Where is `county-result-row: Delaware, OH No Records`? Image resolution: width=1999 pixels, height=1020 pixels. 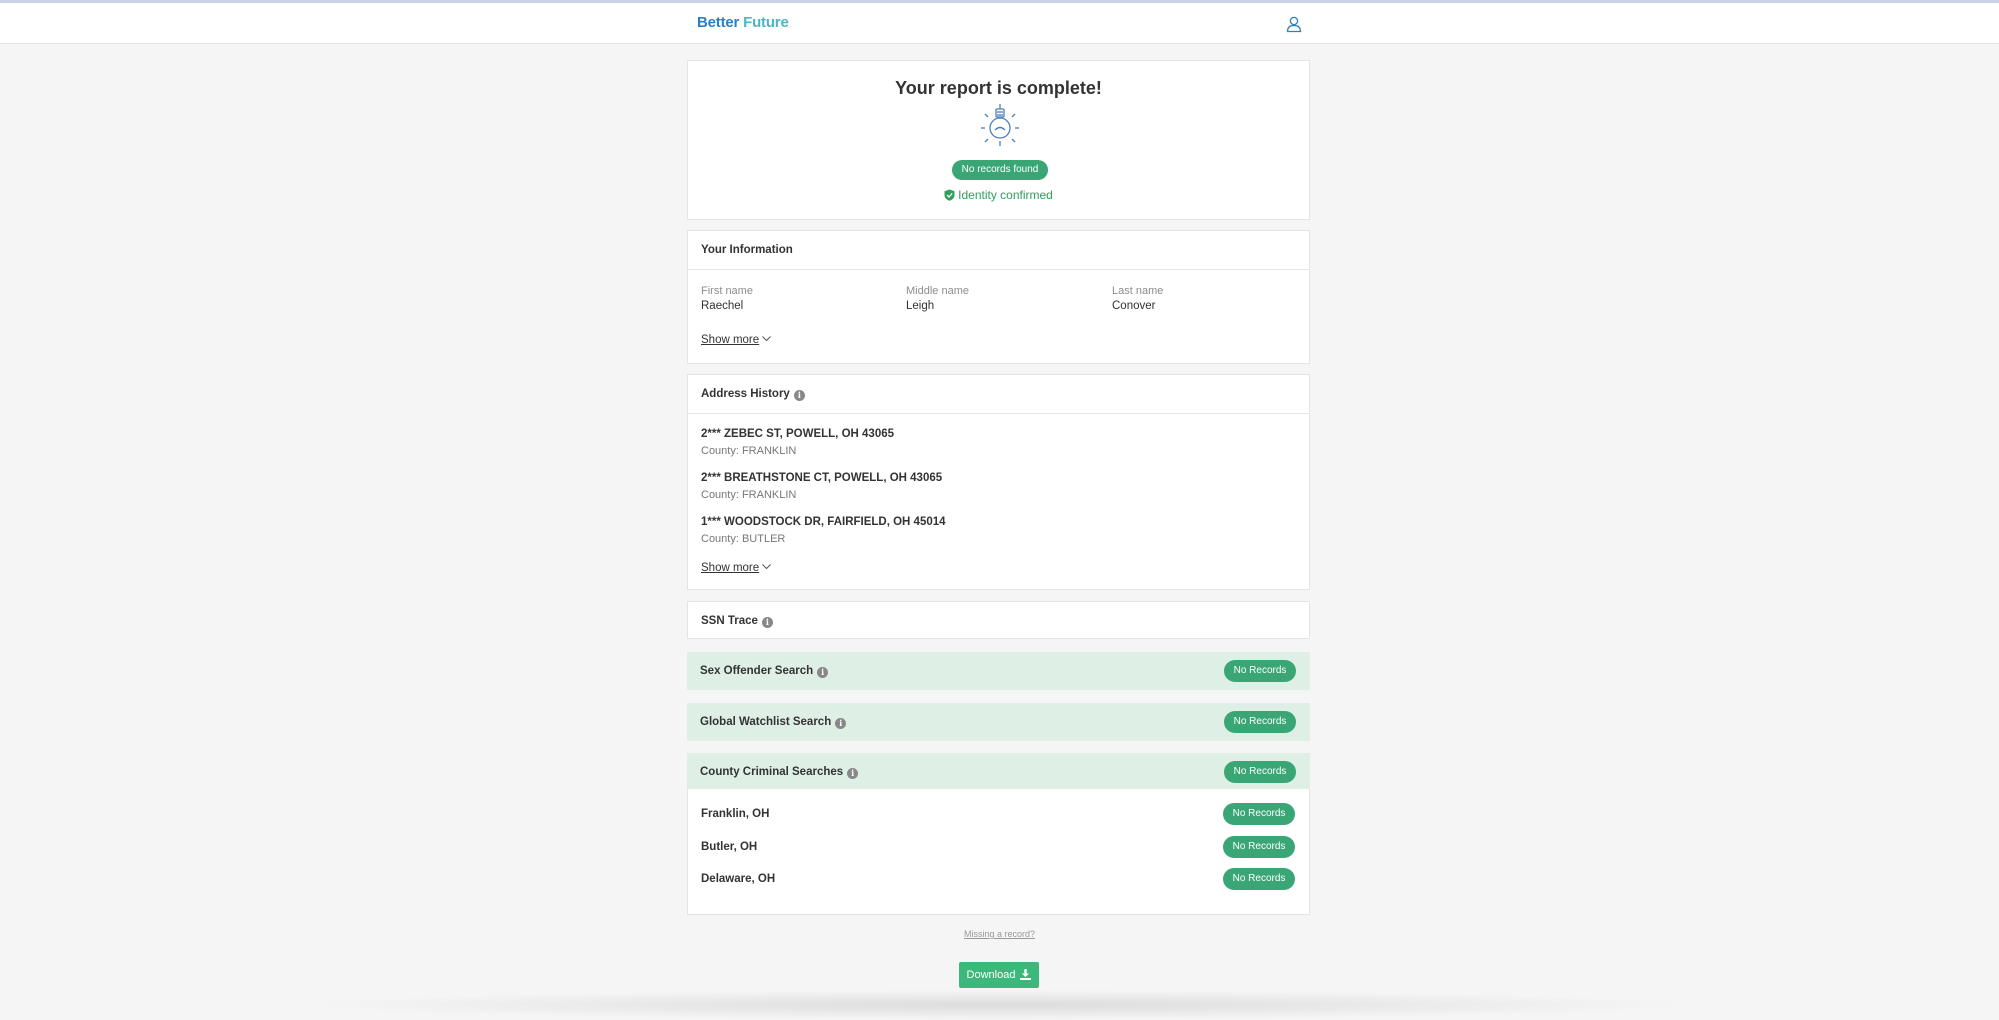
county-result-row: Delaware, OH No Records is located at coordinates (1005, 879).